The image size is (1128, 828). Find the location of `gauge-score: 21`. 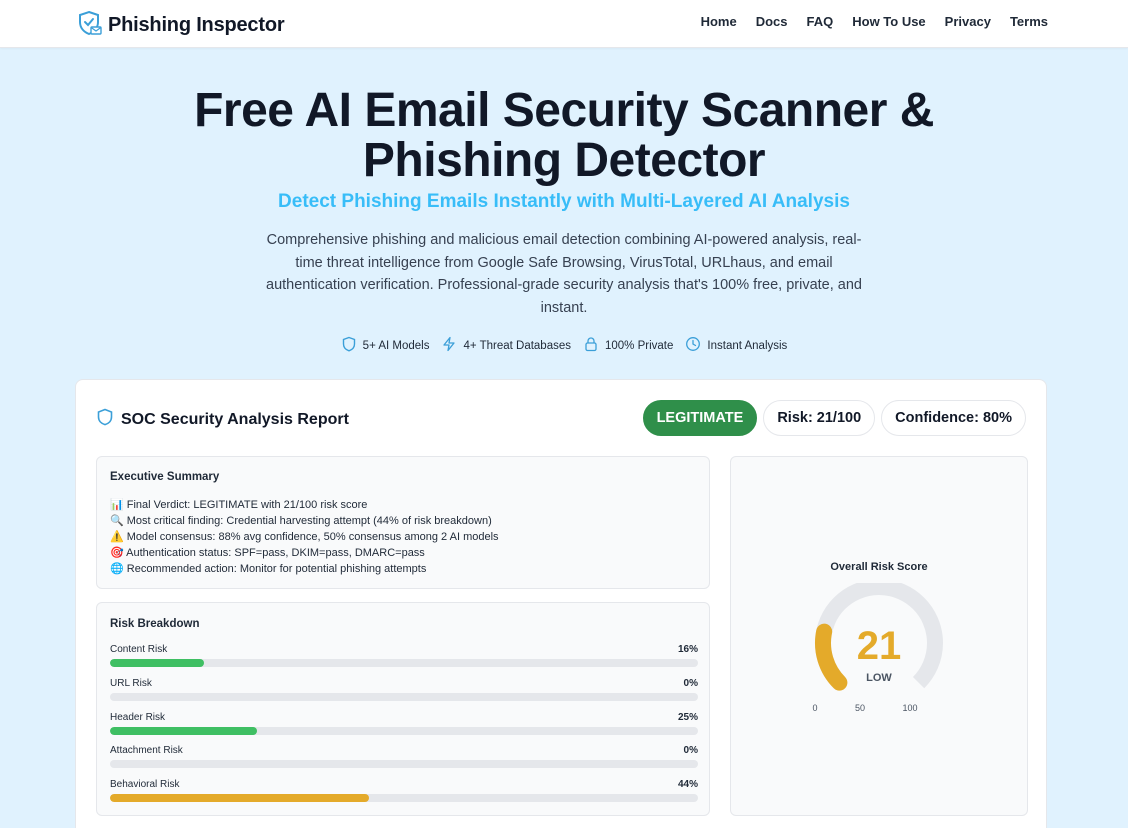

gauge-score: 21 is located at coordinates (879, 646).